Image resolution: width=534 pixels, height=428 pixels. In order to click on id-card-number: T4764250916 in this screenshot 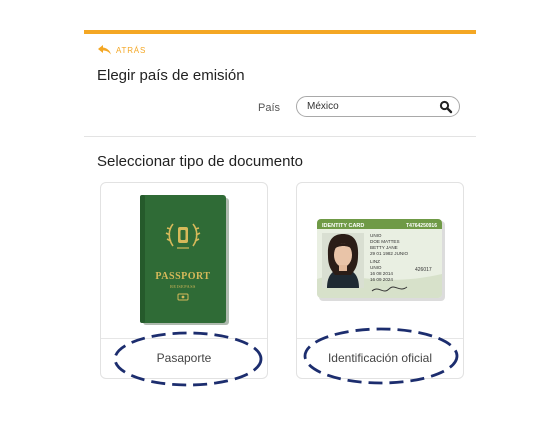, I will do `click(421, 226)`.